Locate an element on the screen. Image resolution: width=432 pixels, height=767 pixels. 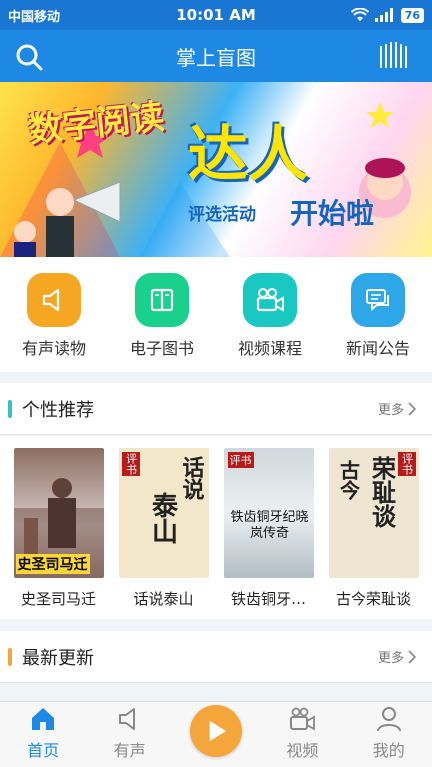
quick-nav-ebooks: 电子图书 is located at coordinates (162, 322).